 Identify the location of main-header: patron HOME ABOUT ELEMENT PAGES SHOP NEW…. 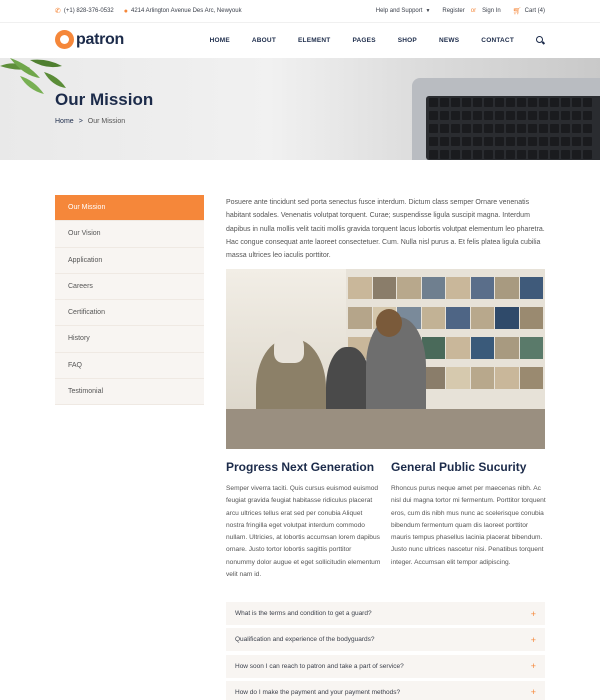
(300, 40).